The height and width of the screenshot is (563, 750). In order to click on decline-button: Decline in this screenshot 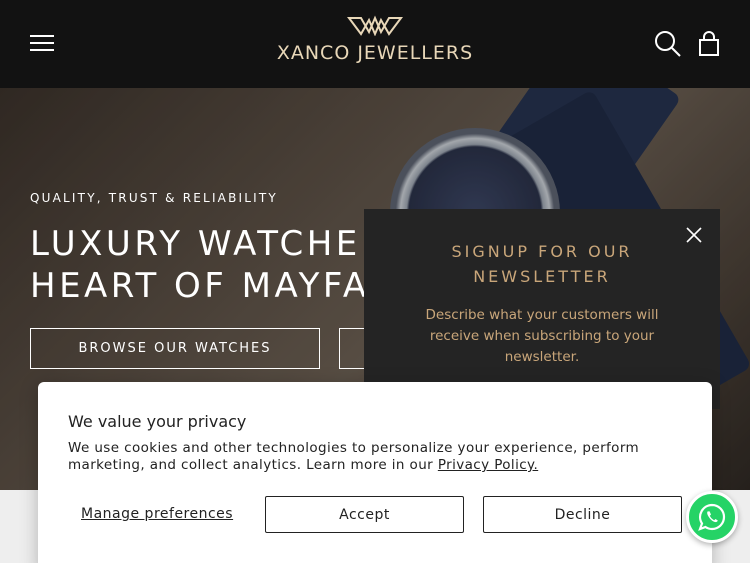, I will do `click(582, 514)`.